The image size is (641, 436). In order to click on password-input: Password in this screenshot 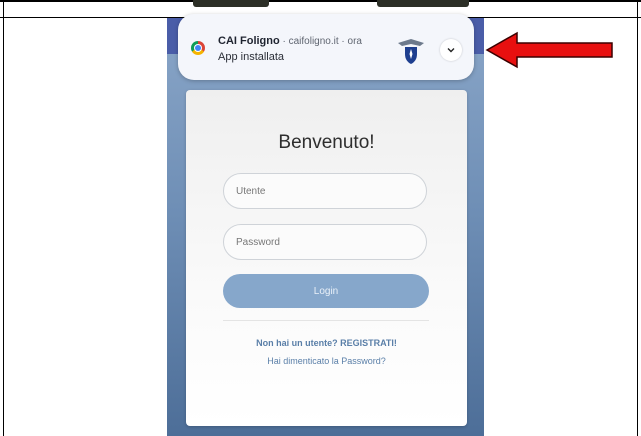, I will do `click(325, 242)`.